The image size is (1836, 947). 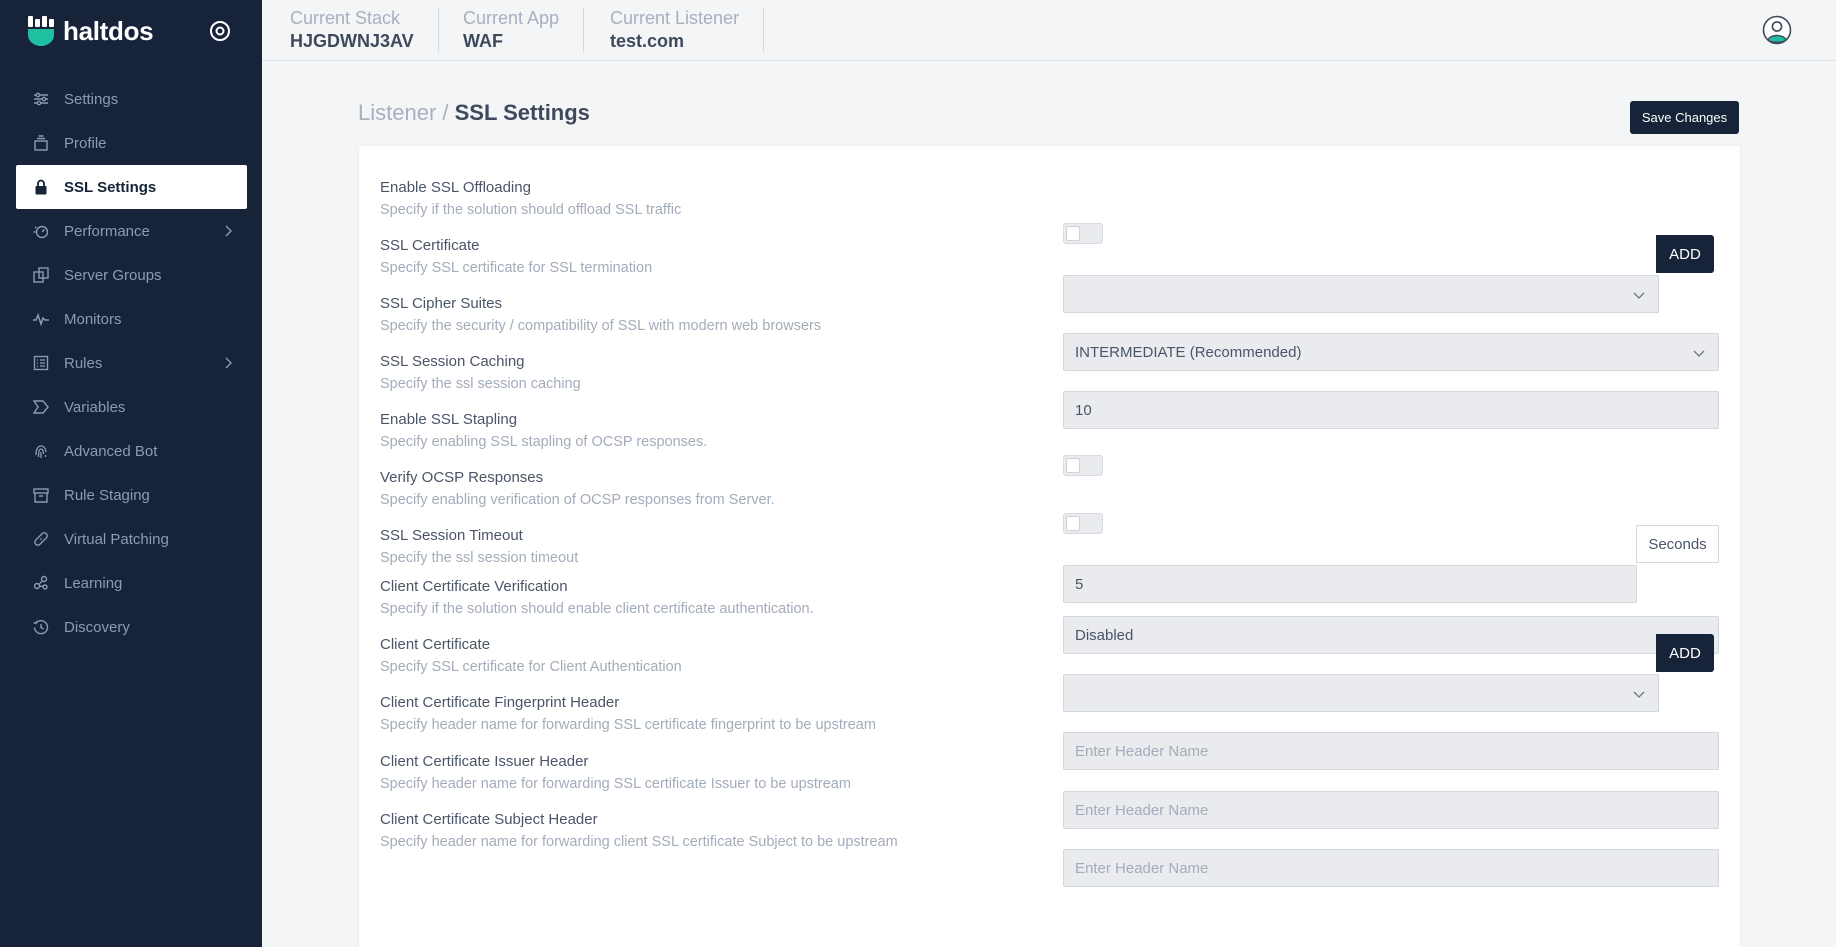 I want to click on sidebar-item-label: Advanced Bot, so click(x=111, y=451).